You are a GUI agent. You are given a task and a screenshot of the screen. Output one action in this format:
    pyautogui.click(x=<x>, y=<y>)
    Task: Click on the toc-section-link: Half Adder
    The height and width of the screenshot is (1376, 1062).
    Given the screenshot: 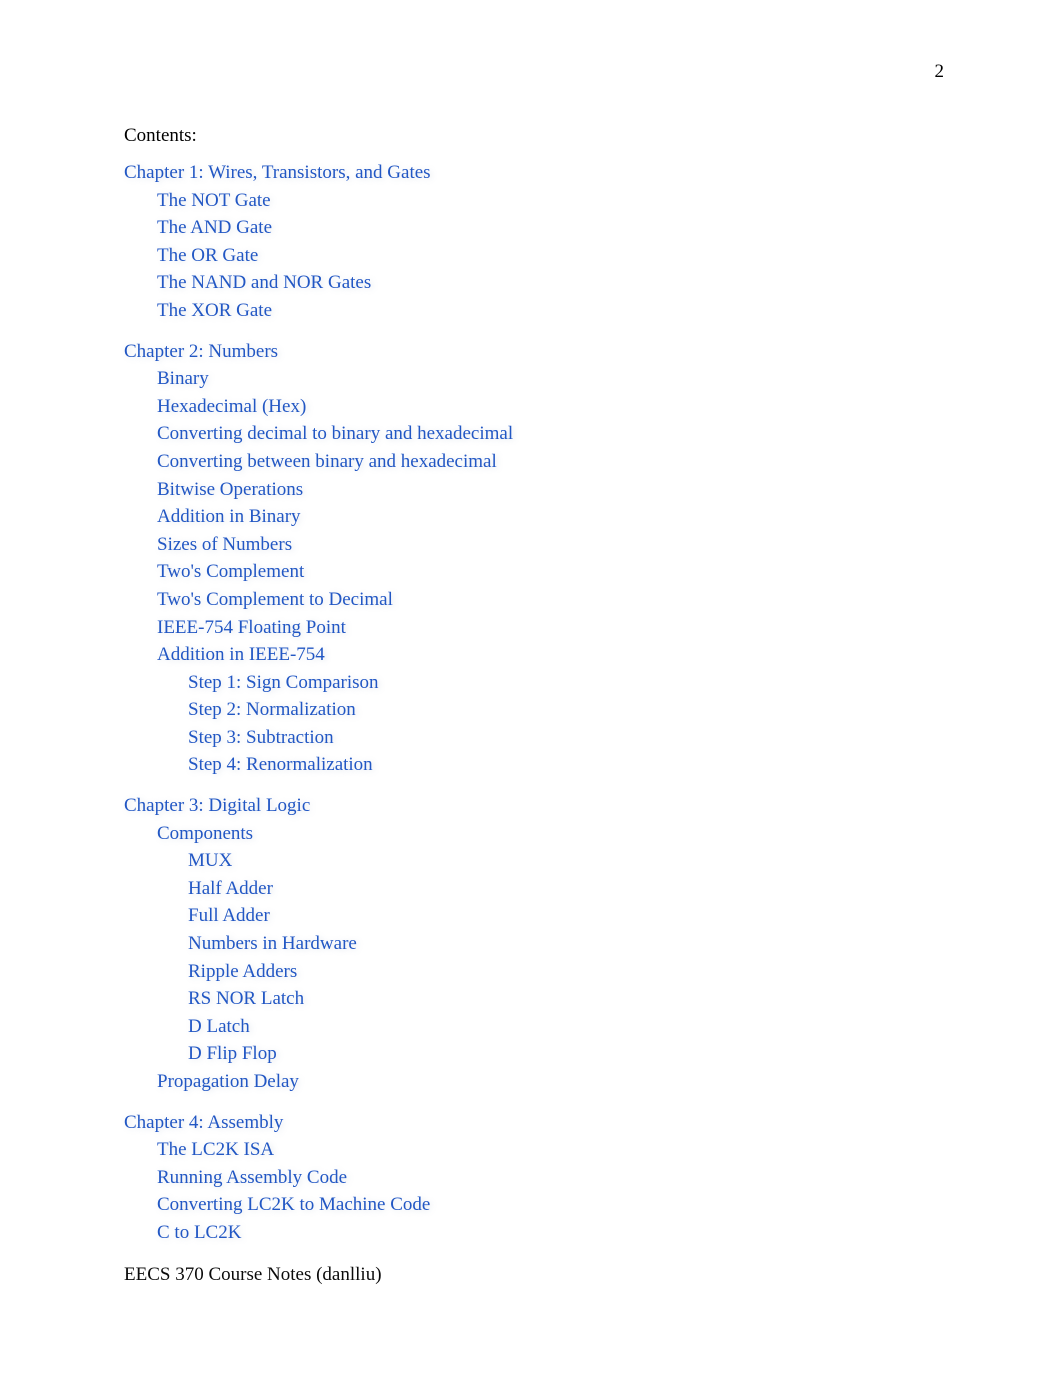 What is the action you would take?
    pyautogui.click(x=586, y=889)
    